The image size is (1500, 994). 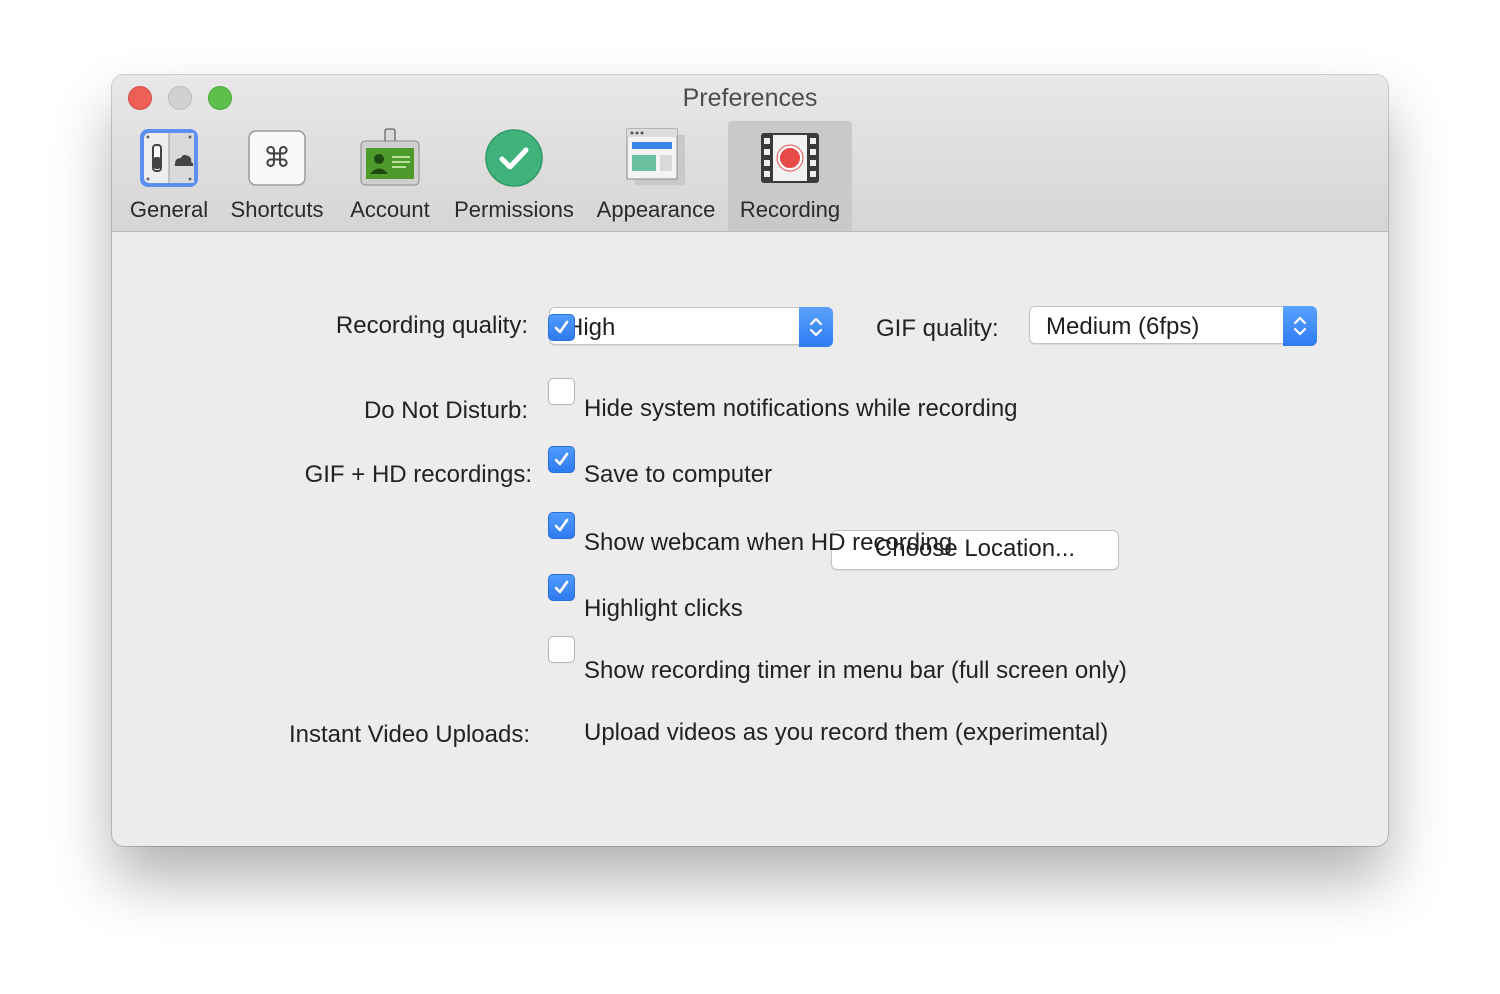 What do you see at coordinates (691, 327) in the screenshot?
I see `recording-quality-select: High` at bounding box center [691, 327].